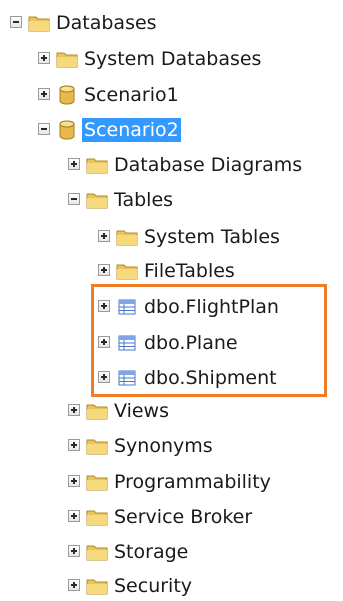 Image resolution: width=343 pixels, height=601 pixels. I want to click on node-label: Views, so click(141, 411).